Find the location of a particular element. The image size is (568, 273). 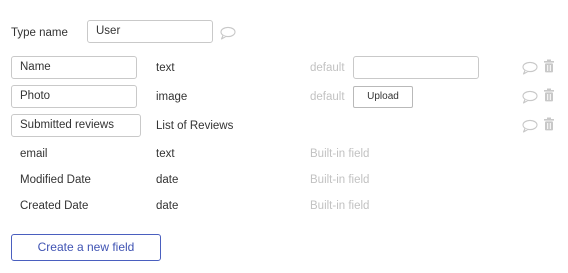

builtin-field-name: email is located at coordinates (34, 154).